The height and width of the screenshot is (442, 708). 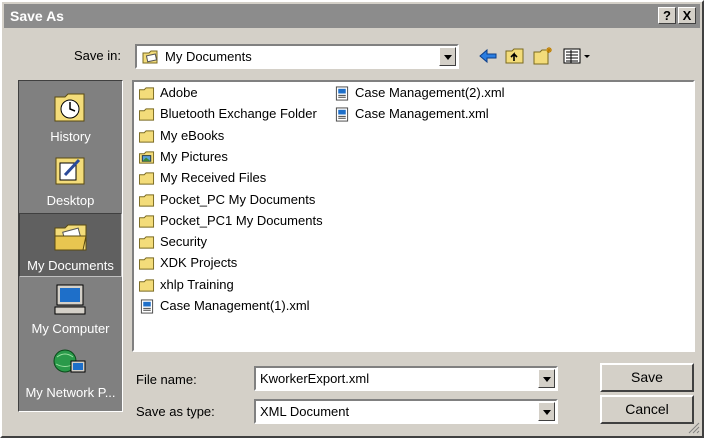 I want to click on file-item-name: Case Management(1).xml, so click(x=235, y=305).